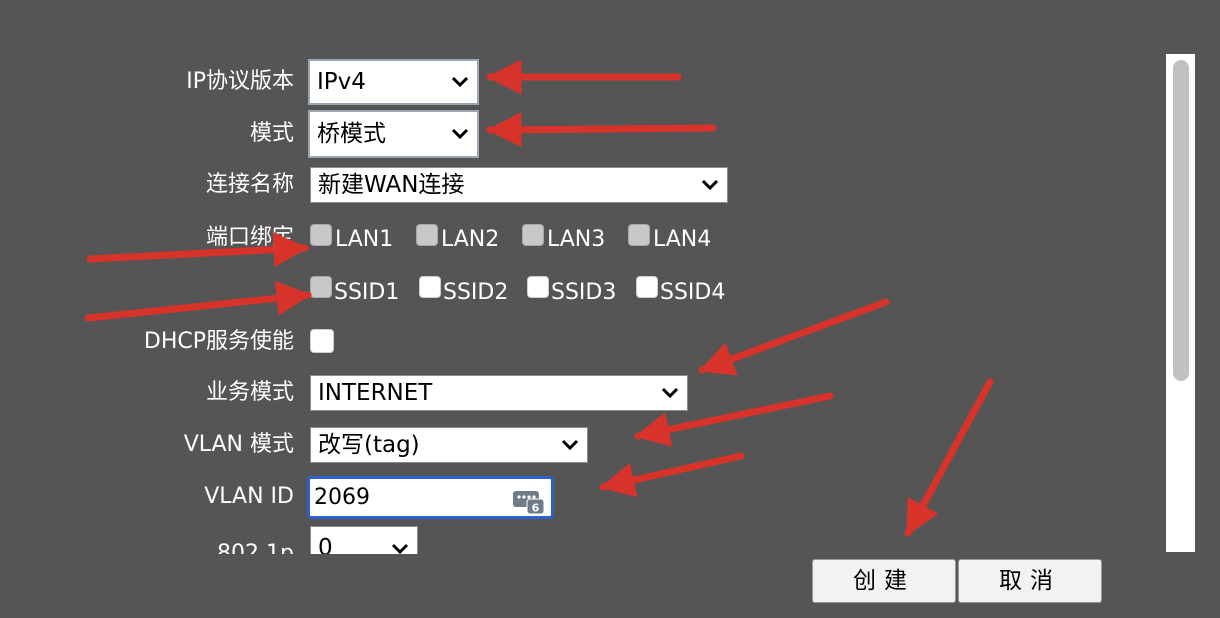 The image size is (1220, 618). What do you see at coordinates (342, 497) in the screenshot?
I see `vlan-id-value: 2069` at bounding box center [342, 497].